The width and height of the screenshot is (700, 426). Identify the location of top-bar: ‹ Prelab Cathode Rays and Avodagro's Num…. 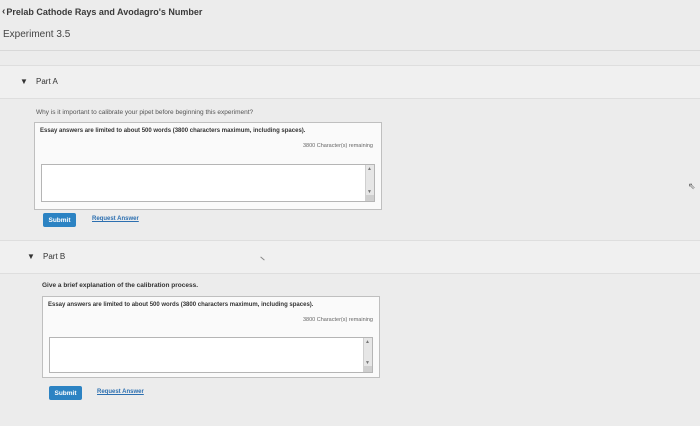
(350, 12).